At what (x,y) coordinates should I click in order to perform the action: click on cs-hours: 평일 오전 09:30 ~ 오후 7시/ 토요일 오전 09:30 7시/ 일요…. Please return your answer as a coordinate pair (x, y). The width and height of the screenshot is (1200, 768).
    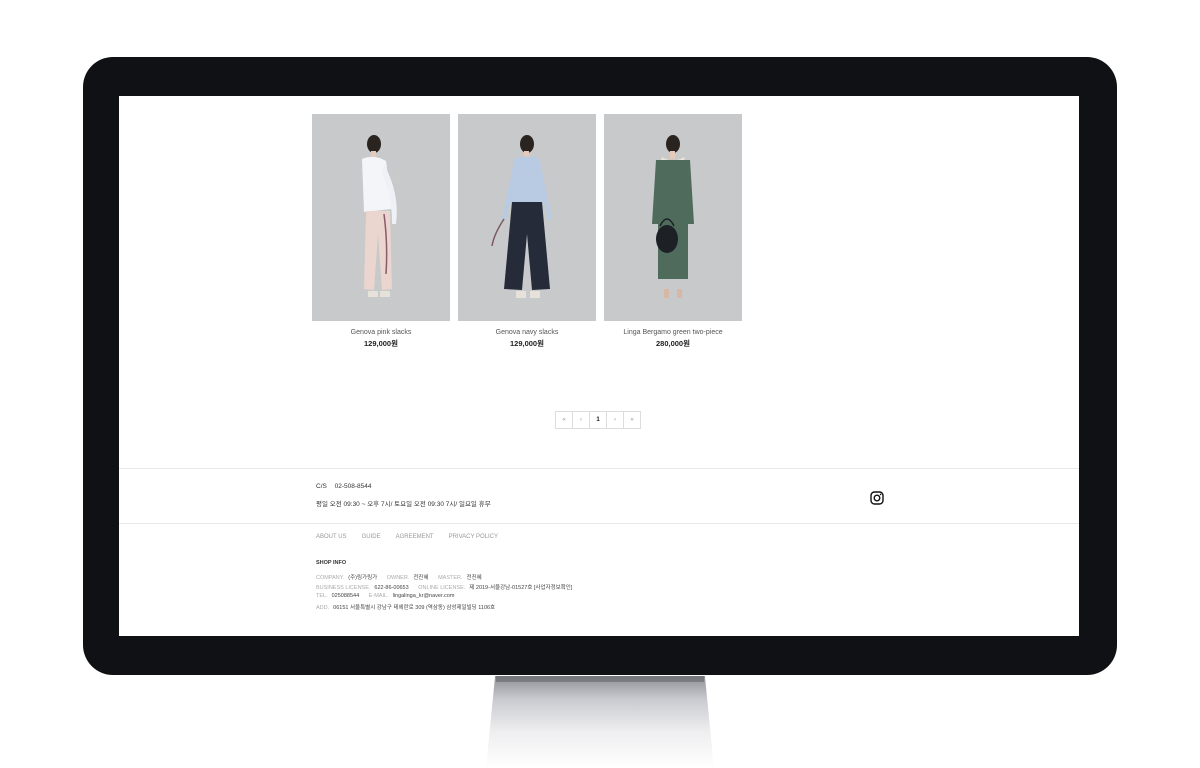
    Looking at the image, I should click on (403, 504).